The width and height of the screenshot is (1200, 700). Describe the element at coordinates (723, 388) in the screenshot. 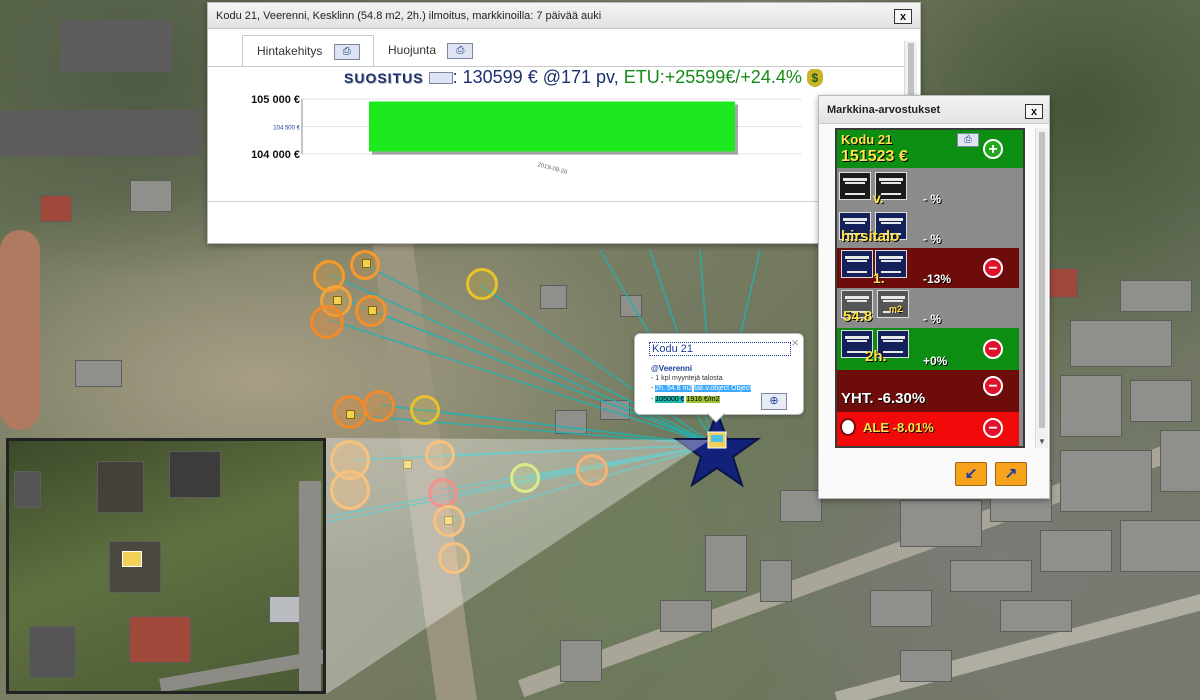

I see `info-object-highlight: tak.v.object Object` at that location.